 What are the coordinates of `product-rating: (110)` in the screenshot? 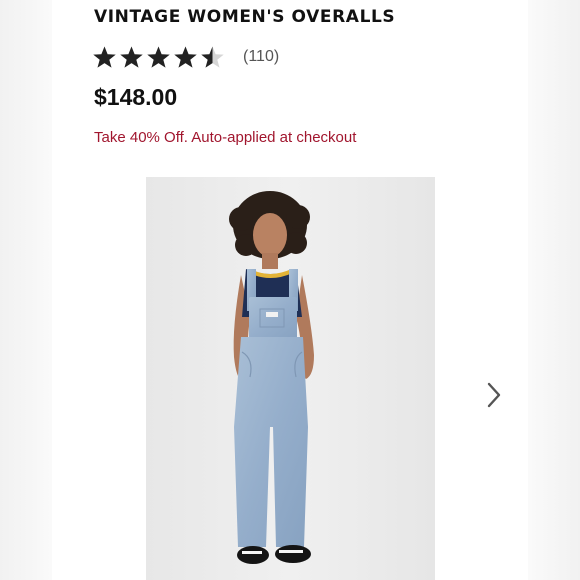 It's located at (185, 57).